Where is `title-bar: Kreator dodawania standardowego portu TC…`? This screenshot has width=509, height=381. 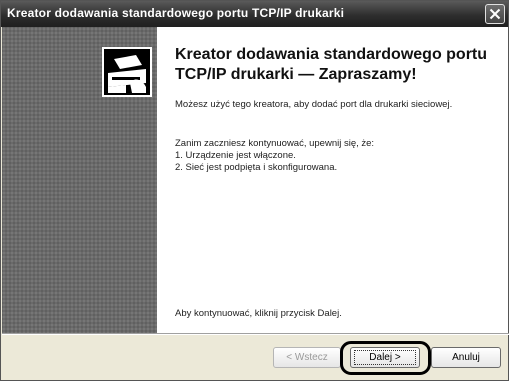
title-bar: Kreator dodawania standardowego portu TC… is located at coordinates (254, 14).